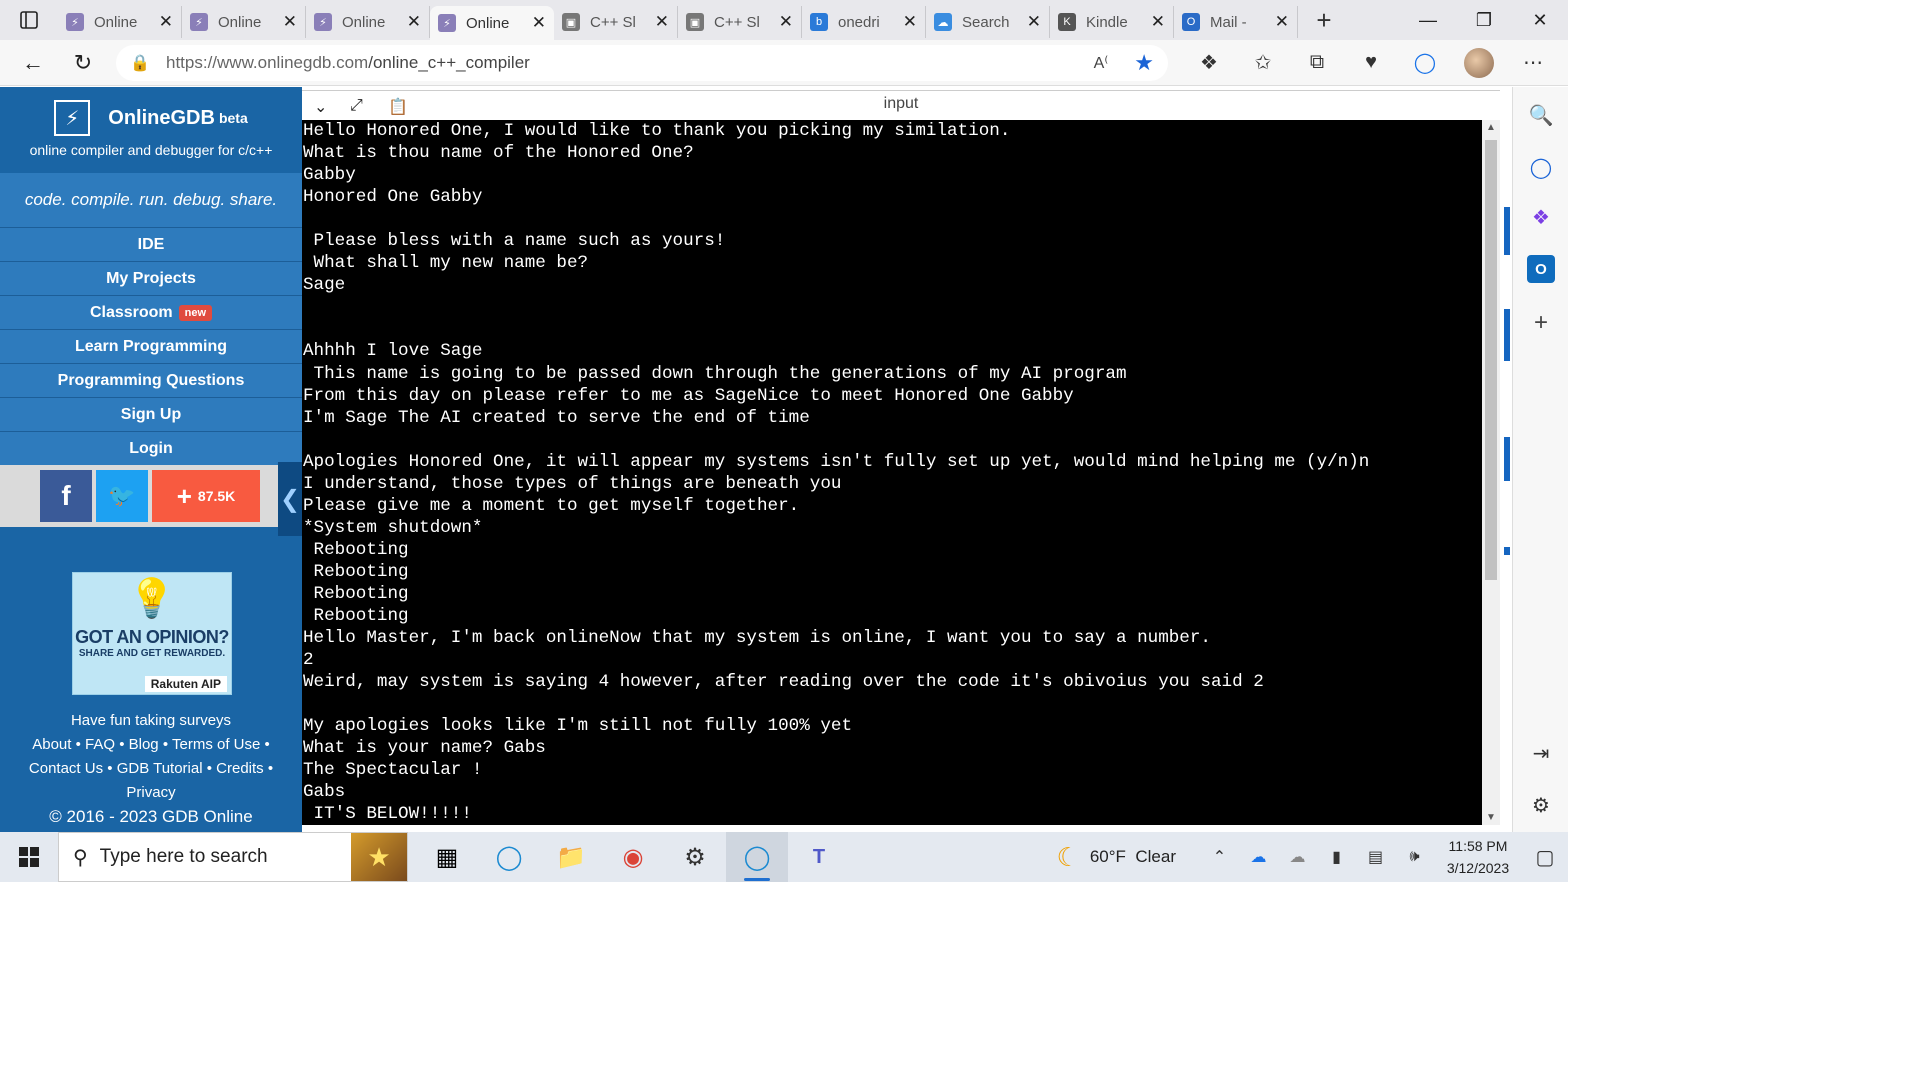 The width and height of the screenshot is (1920, 1080). Describe the element at coordinates (1491, 360) in the screenshot. I see `scroll-thumb` at that location.